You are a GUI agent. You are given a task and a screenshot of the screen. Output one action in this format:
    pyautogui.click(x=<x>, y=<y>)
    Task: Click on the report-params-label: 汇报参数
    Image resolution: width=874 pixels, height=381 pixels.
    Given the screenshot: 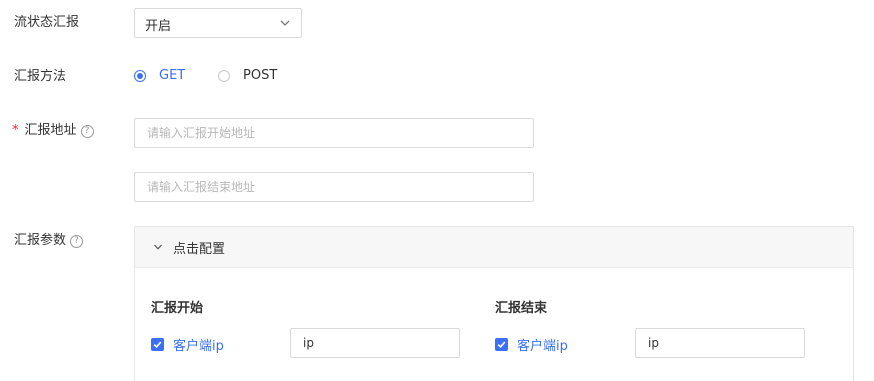 What is the action you would take?
    pyautogui.click(x=40, y=240)
    